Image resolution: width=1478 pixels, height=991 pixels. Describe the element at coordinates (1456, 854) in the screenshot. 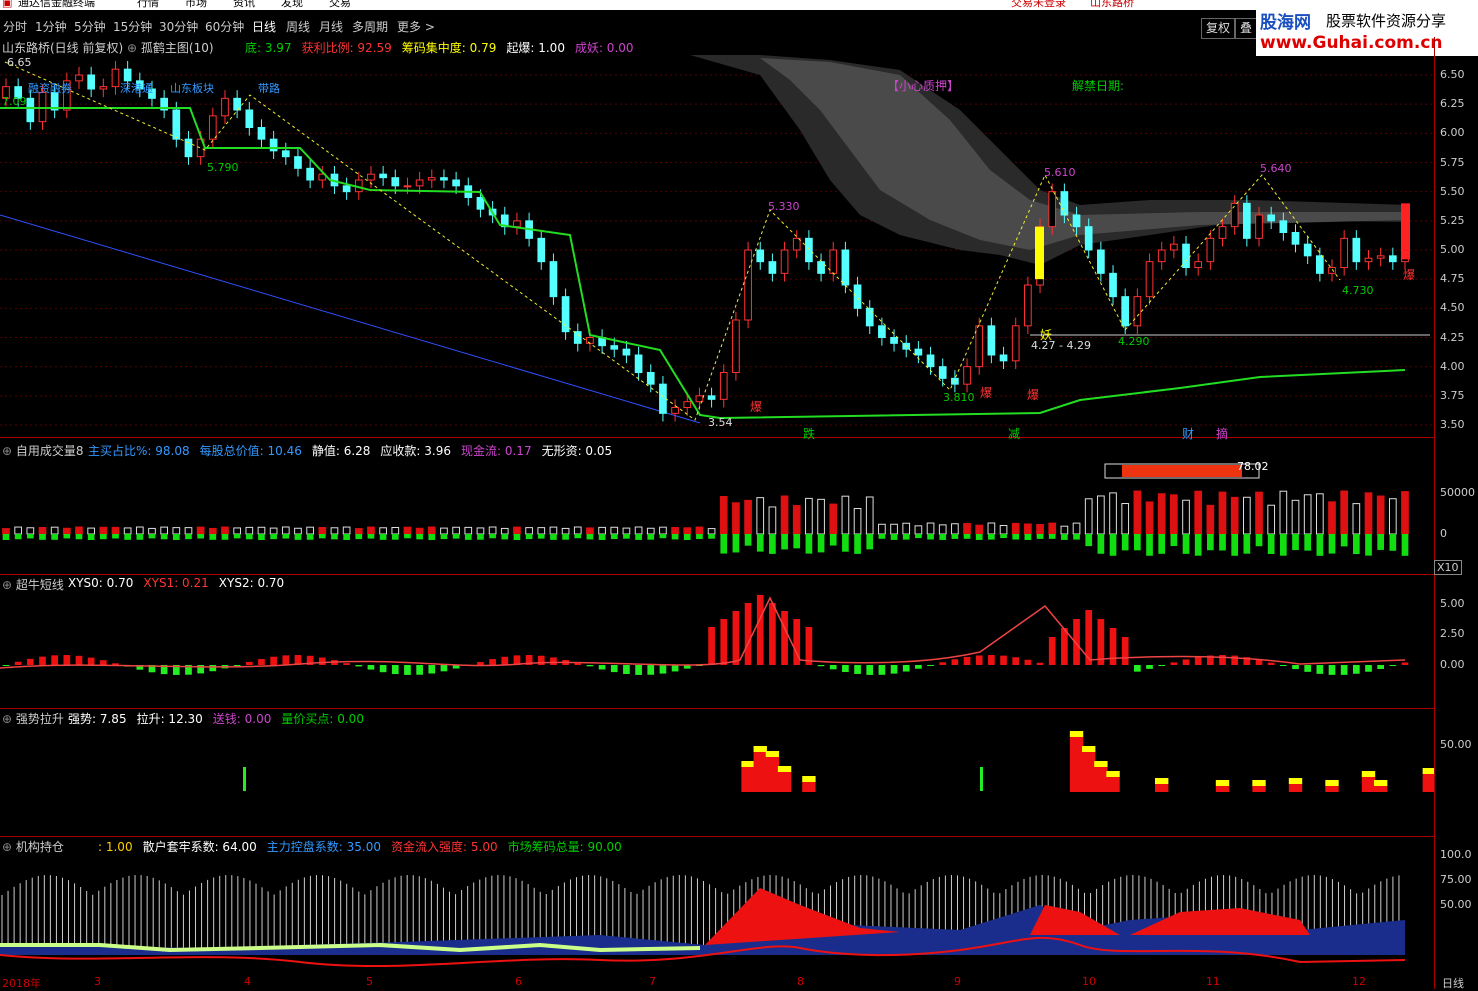

I see `inst-tick-0: 100.0` at that location.